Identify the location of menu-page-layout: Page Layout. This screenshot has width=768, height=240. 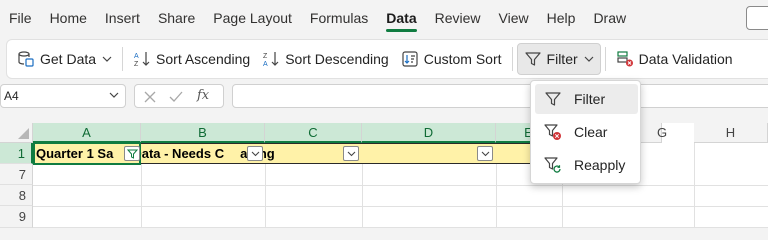
(252, 18).